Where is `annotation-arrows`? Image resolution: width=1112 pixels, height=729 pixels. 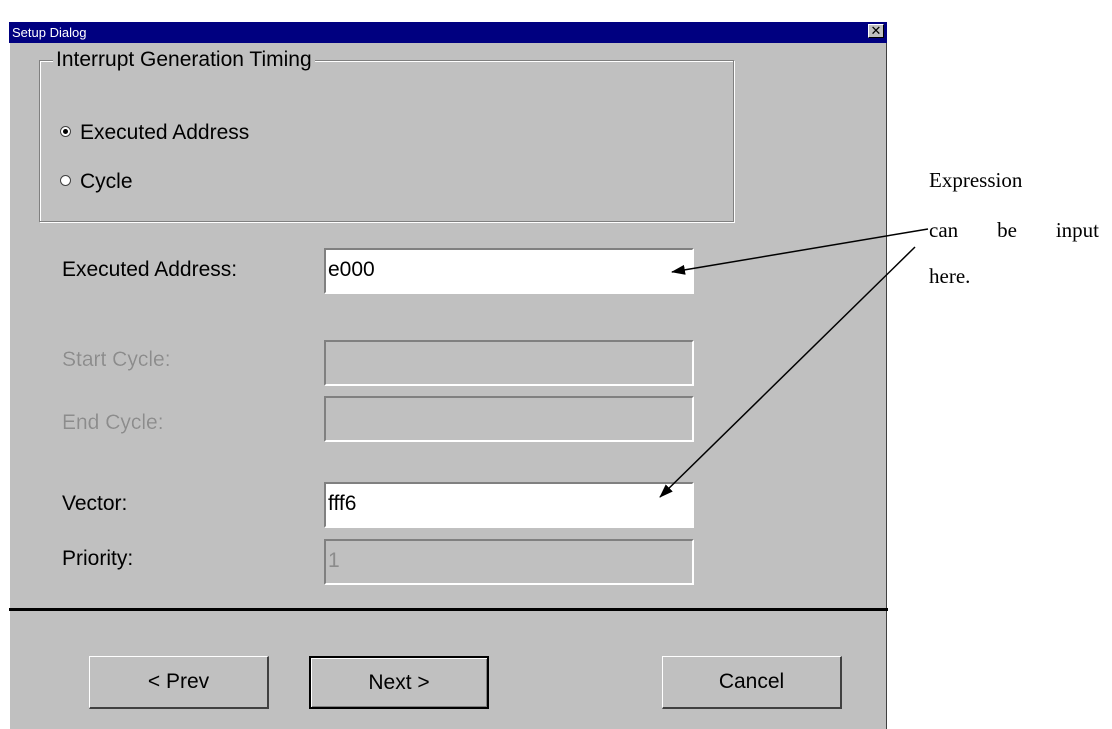 annotation-arrows is located at coordinates (794, 363).